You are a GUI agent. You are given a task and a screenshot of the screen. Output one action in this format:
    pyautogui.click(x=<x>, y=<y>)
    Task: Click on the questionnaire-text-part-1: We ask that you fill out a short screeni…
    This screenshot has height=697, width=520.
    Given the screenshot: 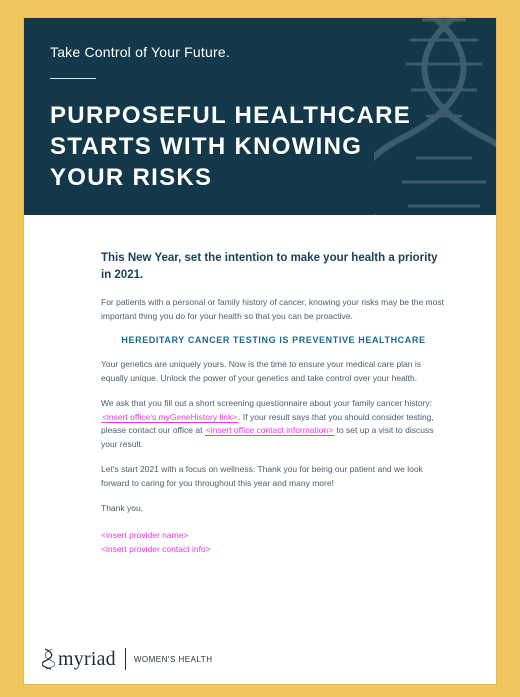 What is the action you would take?
    pyautogui.click(x=267, y=403)
    